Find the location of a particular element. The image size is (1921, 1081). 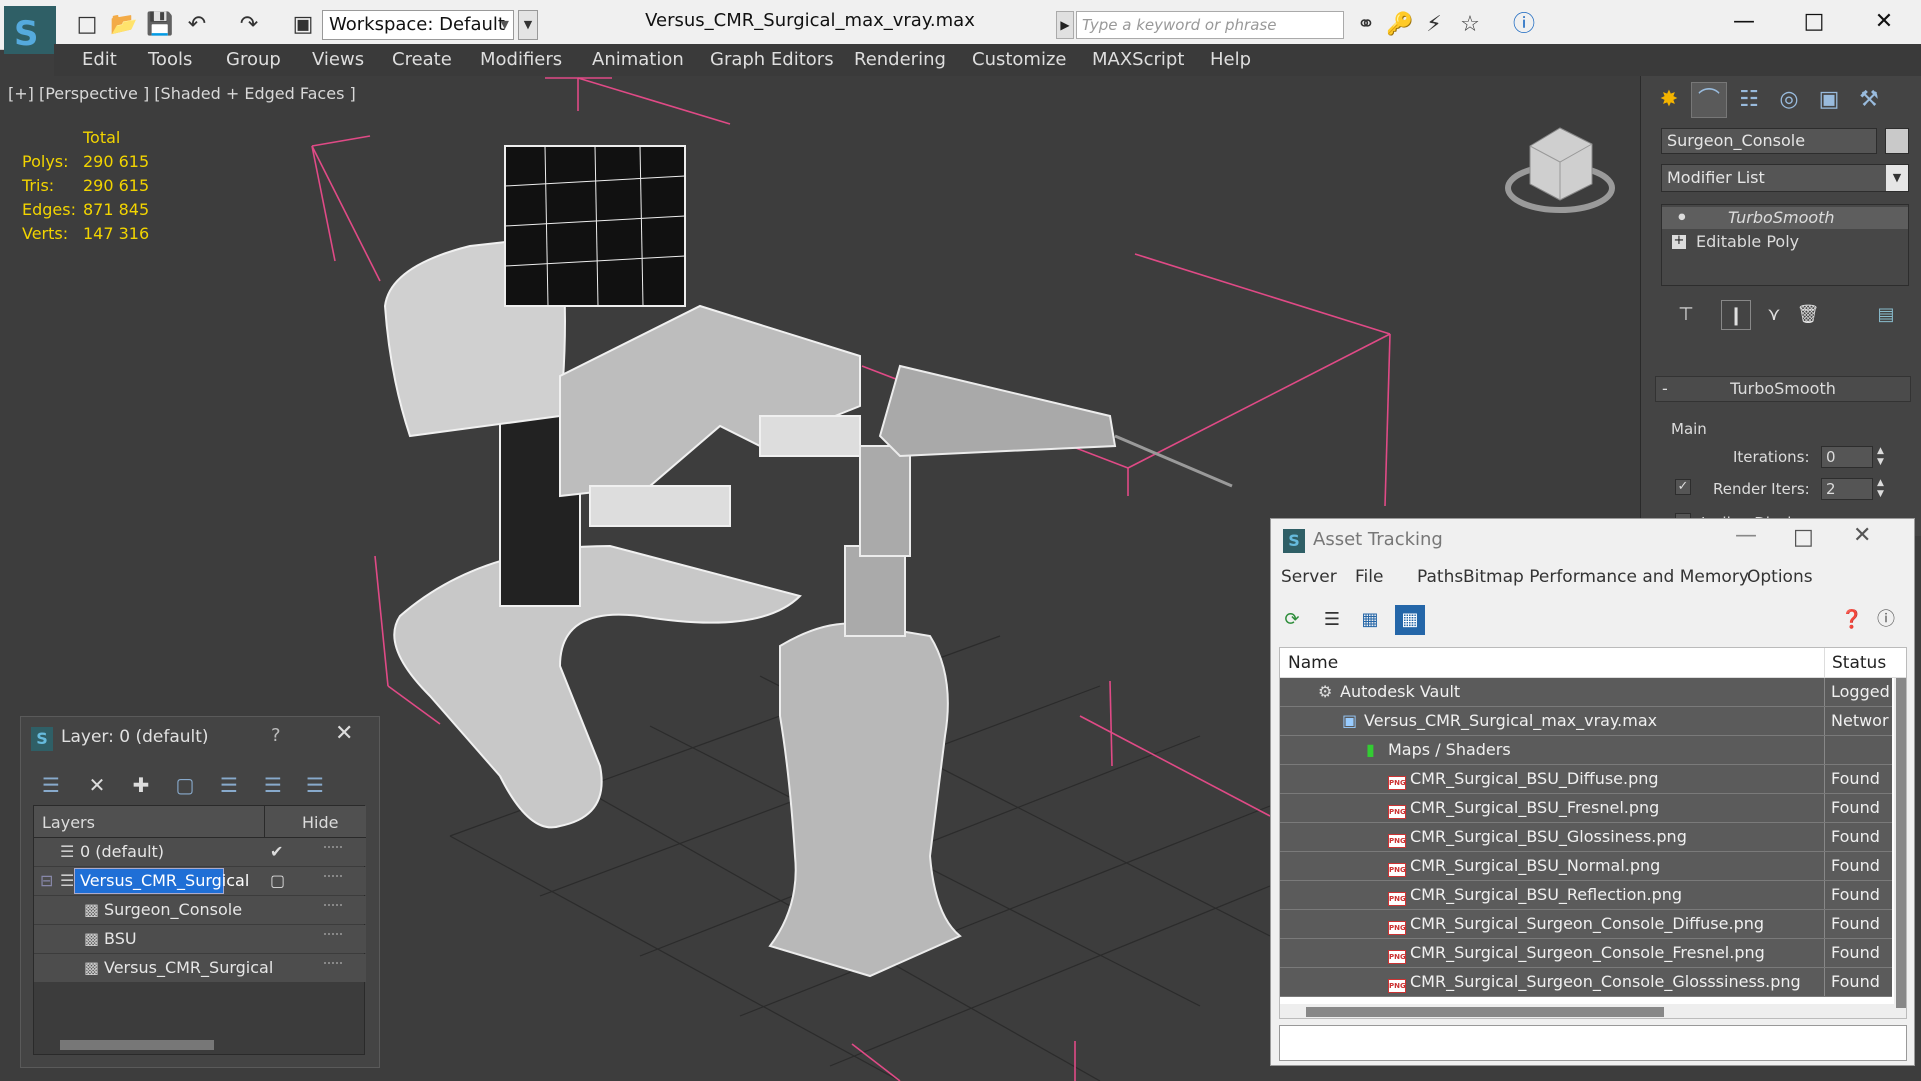

table-row: PNG CMR_Surgical_BSU_Glossiness.png Found is located at coordinates (1586, 837).